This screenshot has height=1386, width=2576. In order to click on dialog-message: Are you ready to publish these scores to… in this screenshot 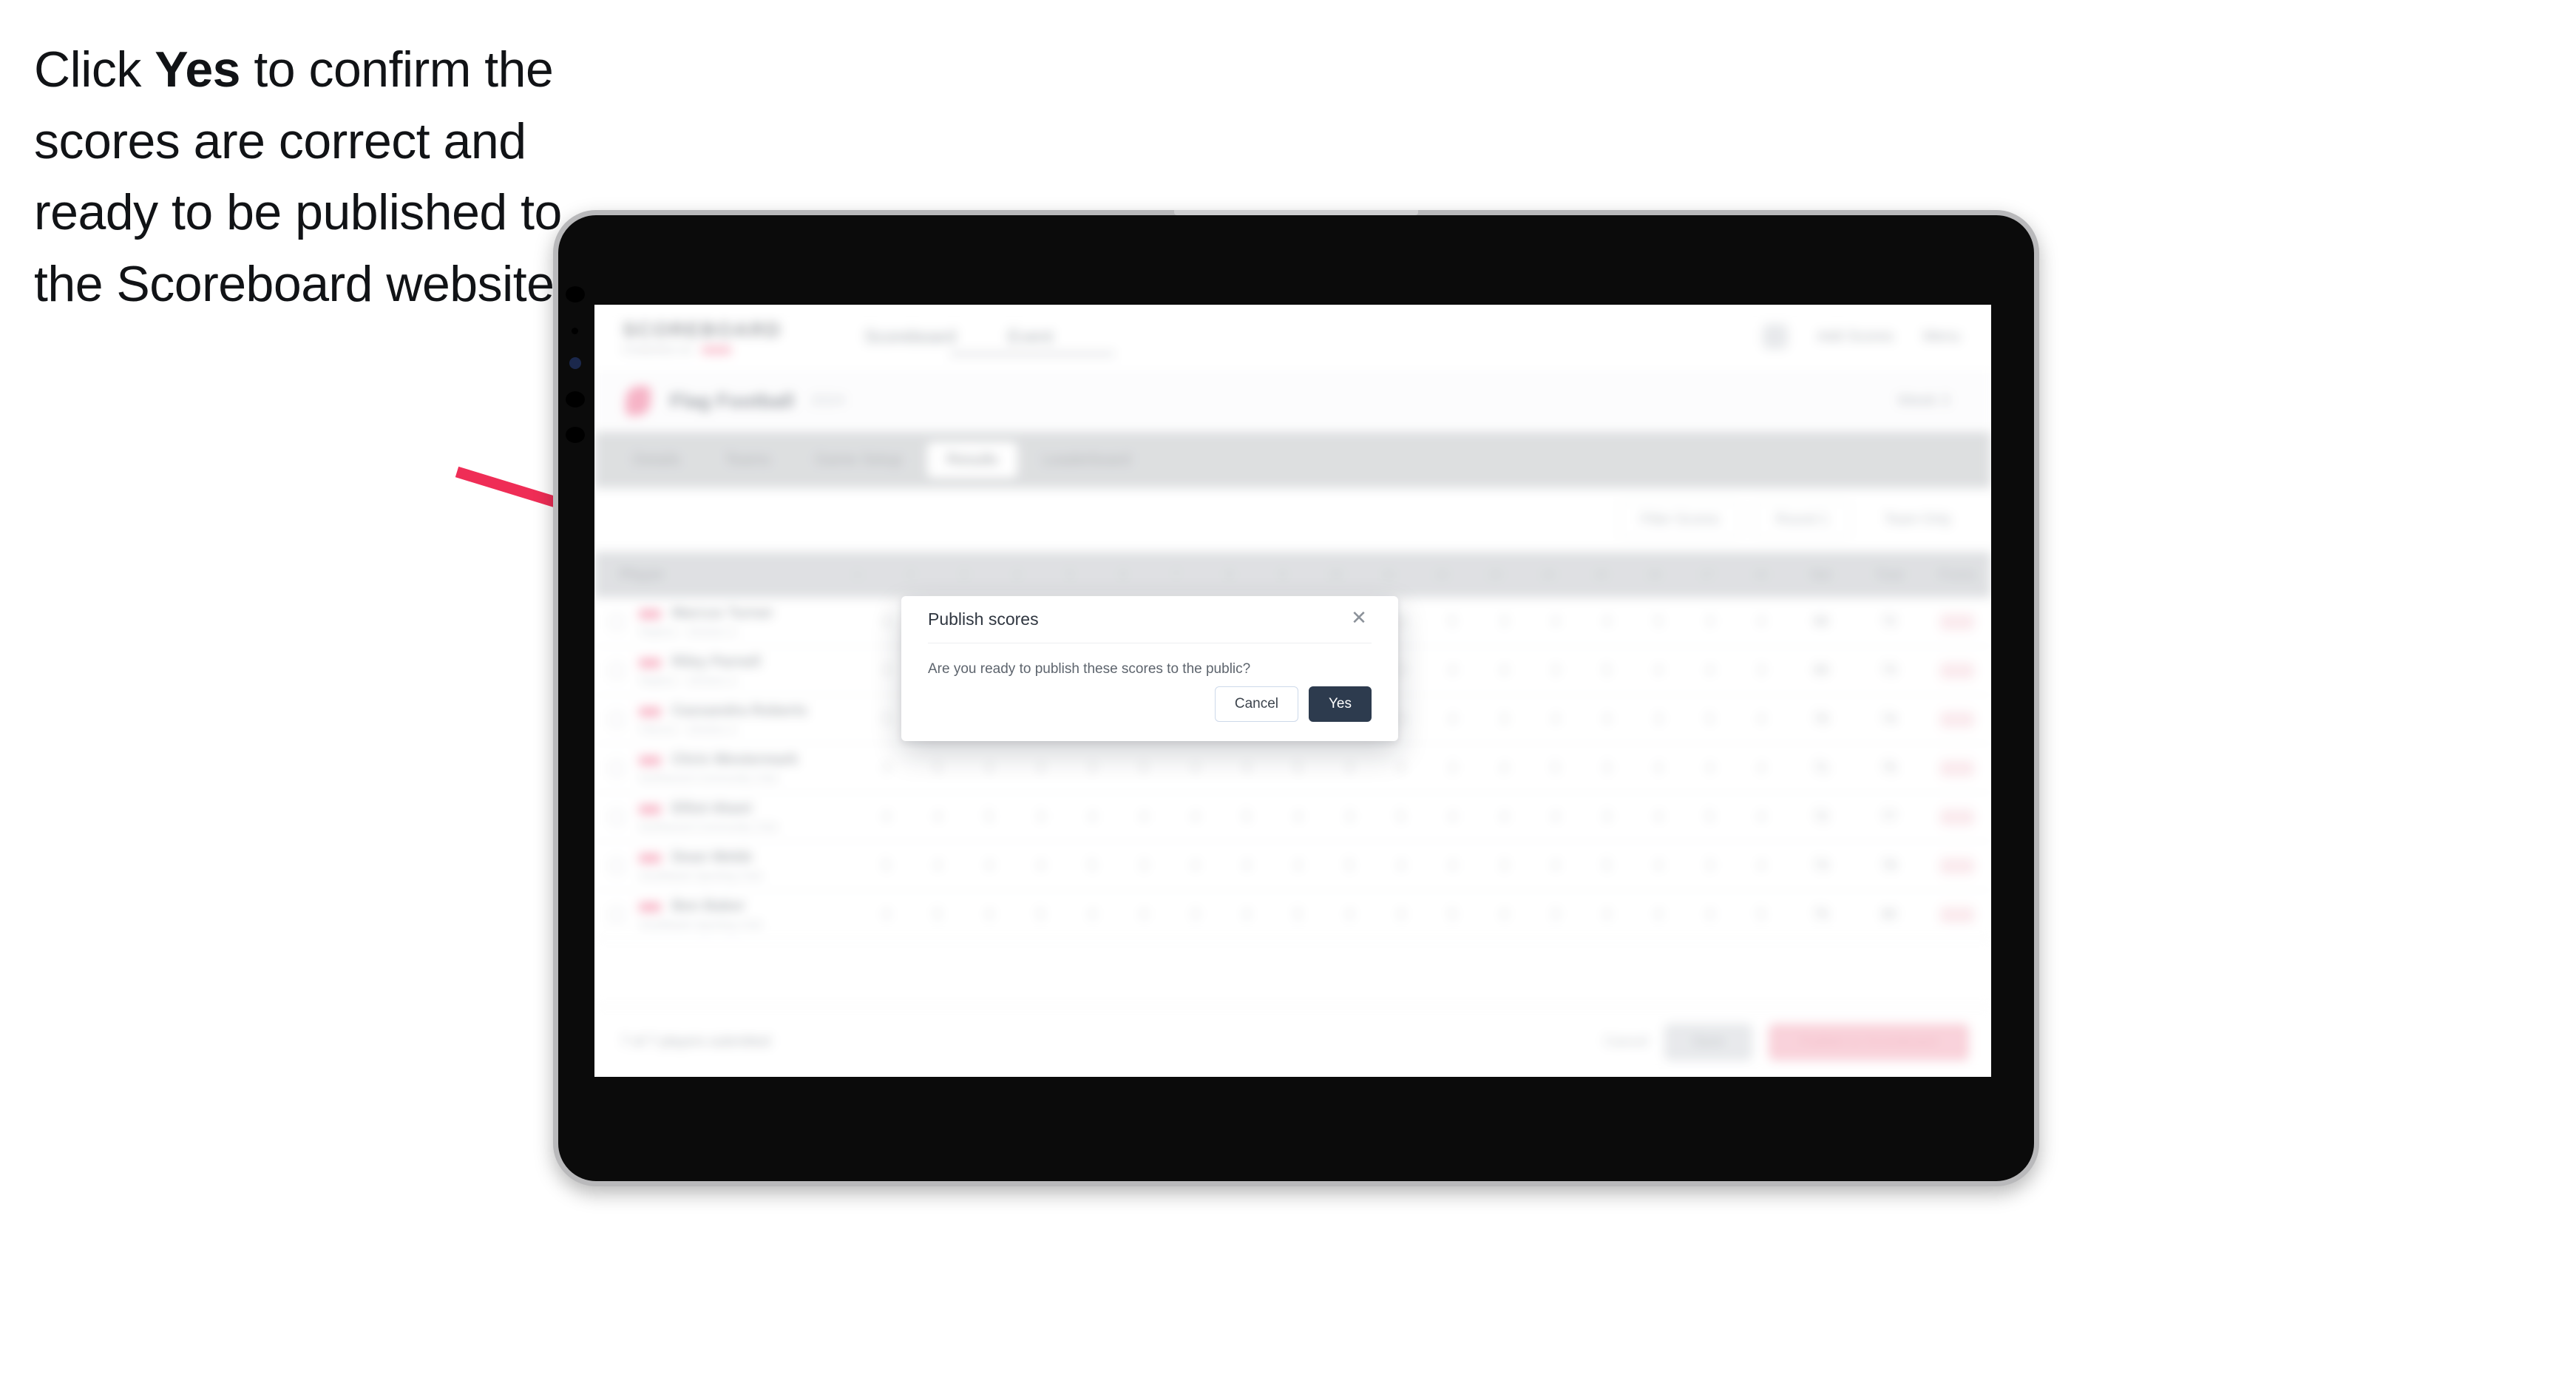, I will do `click(1089, 669)`.